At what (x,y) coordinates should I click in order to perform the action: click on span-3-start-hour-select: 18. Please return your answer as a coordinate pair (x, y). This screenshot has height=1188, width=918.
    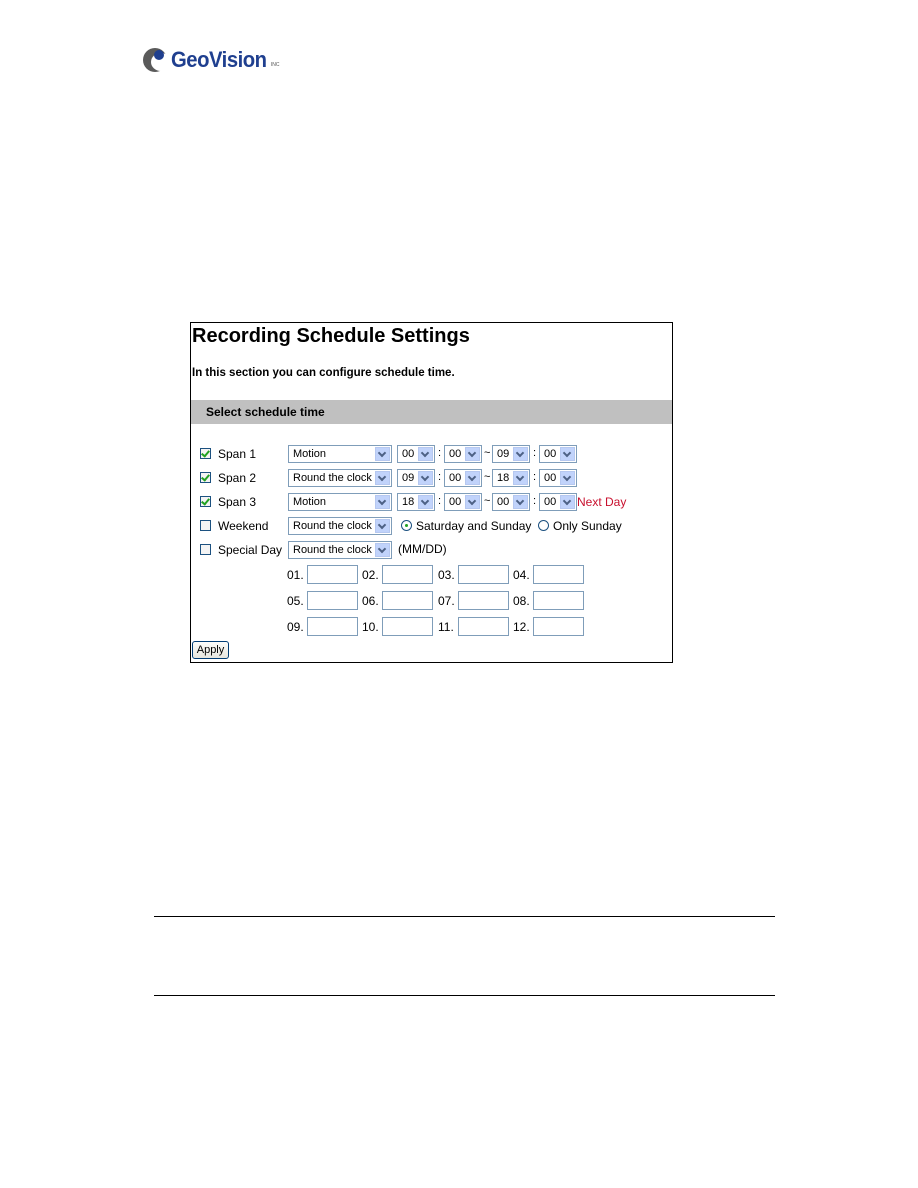
    Looking at the image, I should click on (416, 502).